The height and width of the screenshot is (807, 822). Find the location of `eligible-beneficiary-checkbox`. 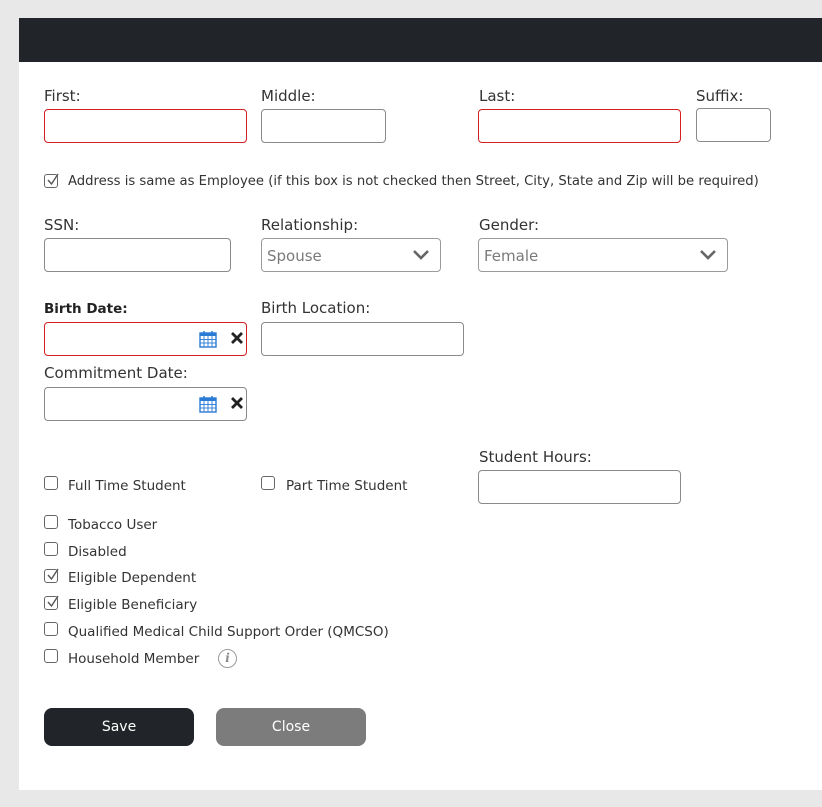

eligible-beneficiary-checkbox is located at coordinates (51, 602).